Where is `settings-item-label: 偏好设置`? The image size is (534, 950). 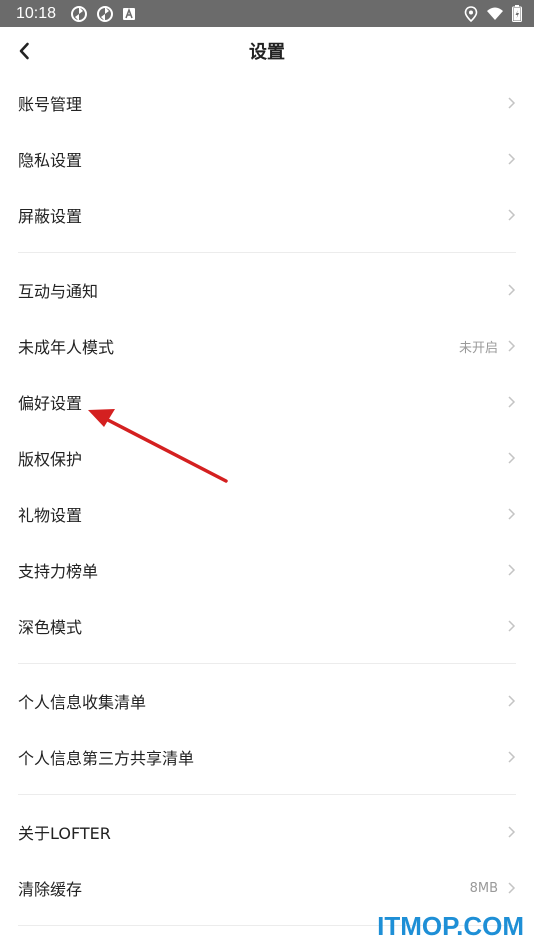 settings-item-label: 偏好设置 is located at coordinates (50, 403).